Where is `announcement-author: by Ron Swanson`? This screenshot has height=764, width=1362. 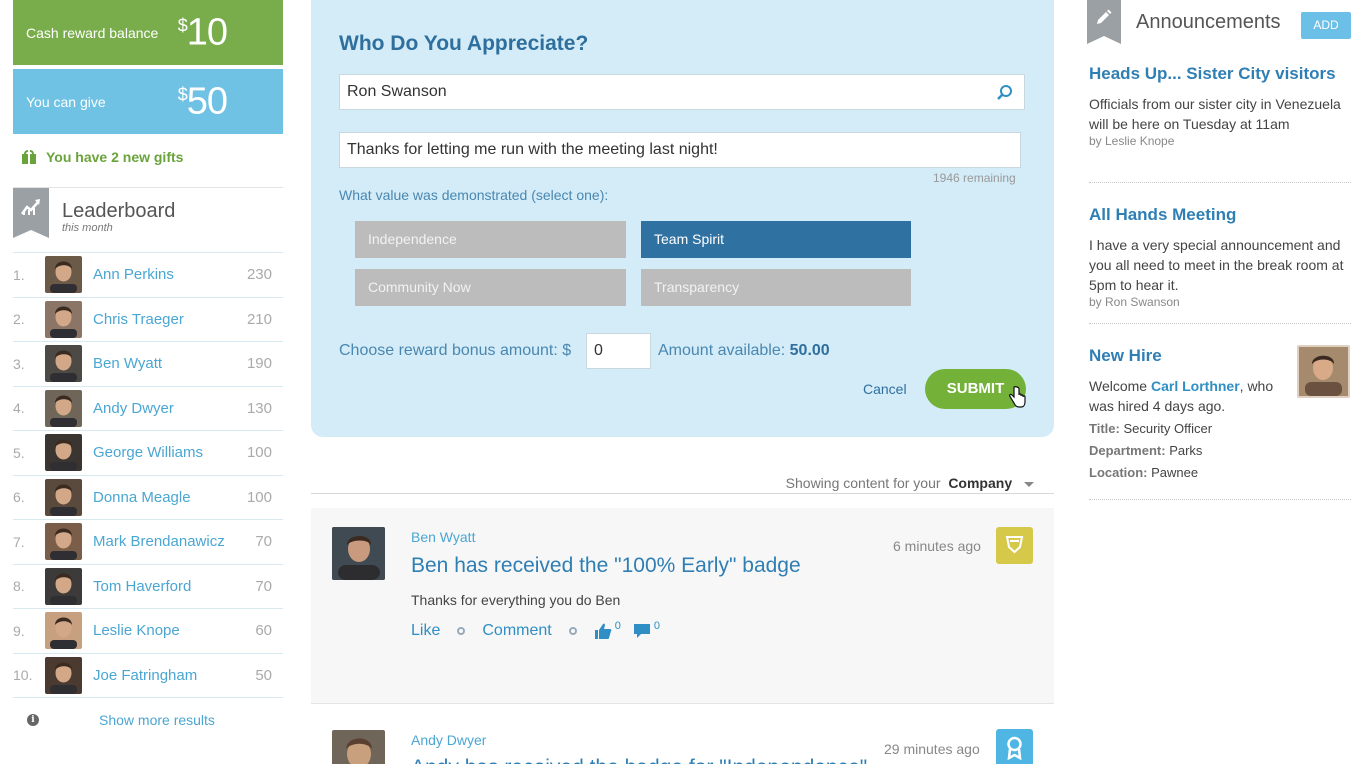 announcement-author: by Ron Swanson is located at coordinates (1134, 302).